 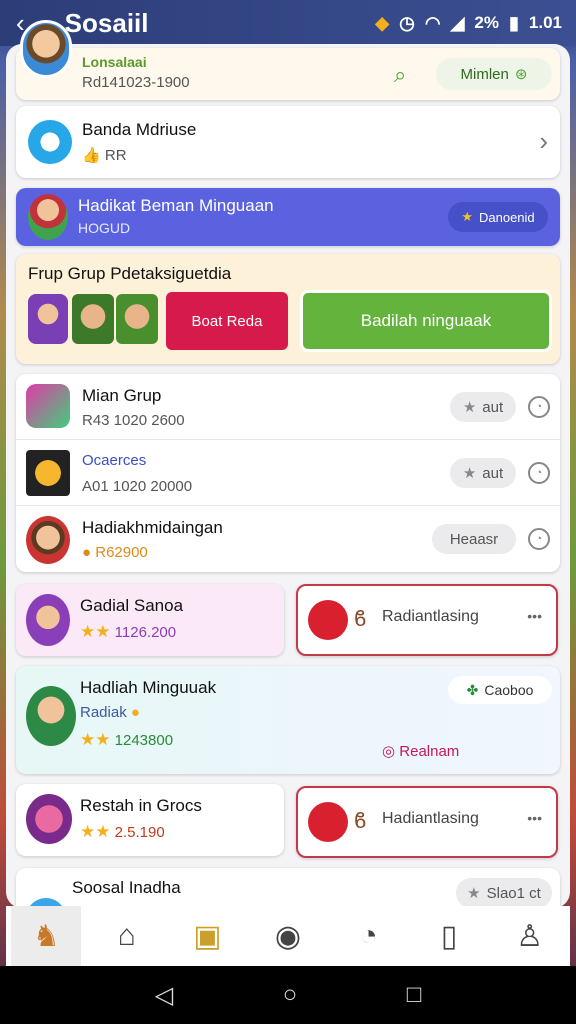 I want to click on home-icon: ⌂, so click(x=127, y=936).